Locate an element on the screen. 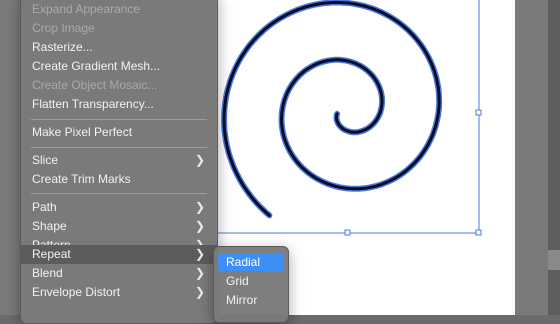 This screenshot has width=560, height=324. repeat-submenu: Radial Grid Mirror is located at coordinates (251, 284).